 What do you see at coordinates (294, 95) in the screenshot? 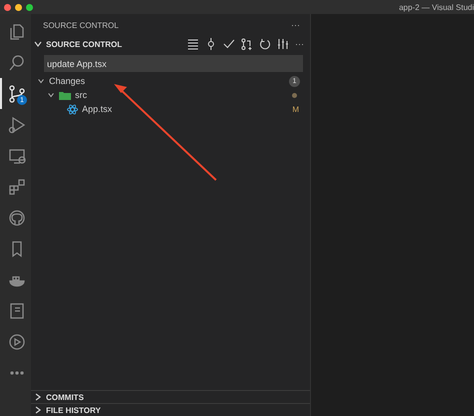
I see `status-dot` at bounding box center [294, 95].